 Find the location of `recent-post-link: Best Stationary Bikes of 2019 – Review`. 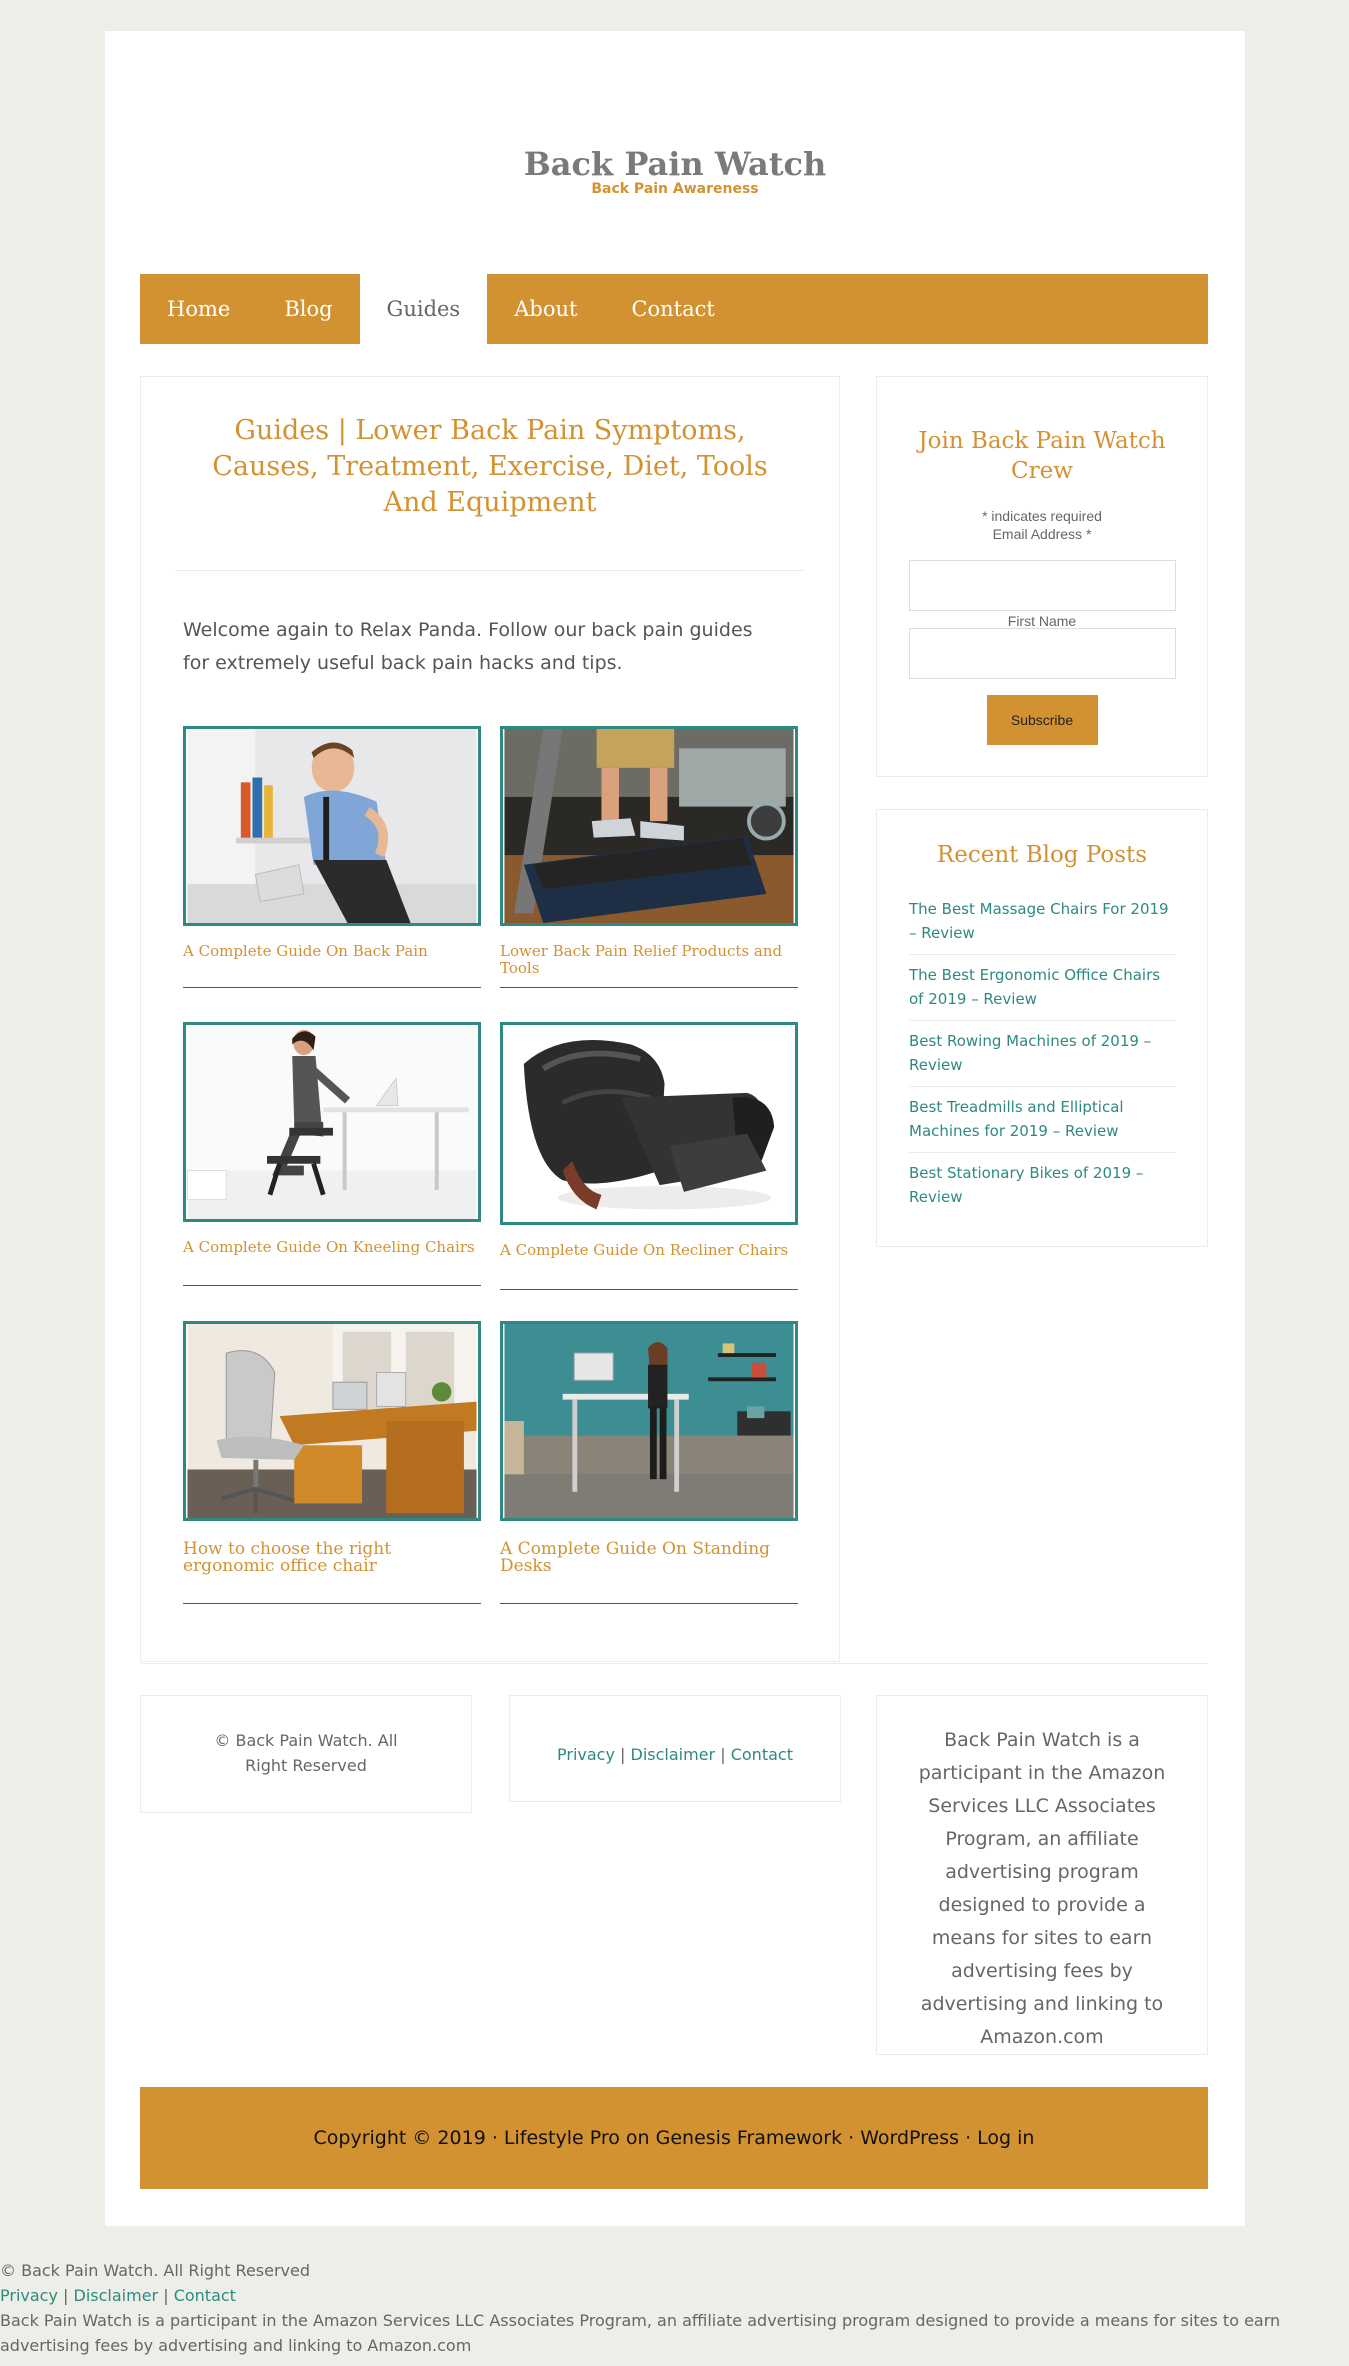

recent-post-link: Best Stationary Bikes of 2019 – Review is located at coordinates (1042, 1185).